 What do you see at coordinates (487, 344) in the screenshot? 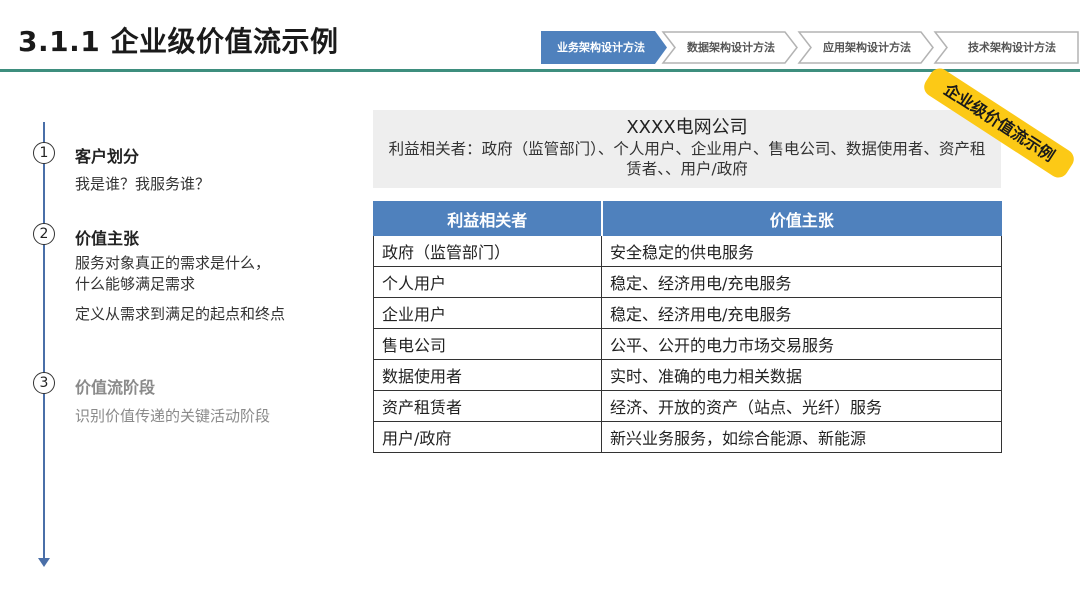
I see `stakeholder-cell: 售电公司` at bounding box center [487, 344].